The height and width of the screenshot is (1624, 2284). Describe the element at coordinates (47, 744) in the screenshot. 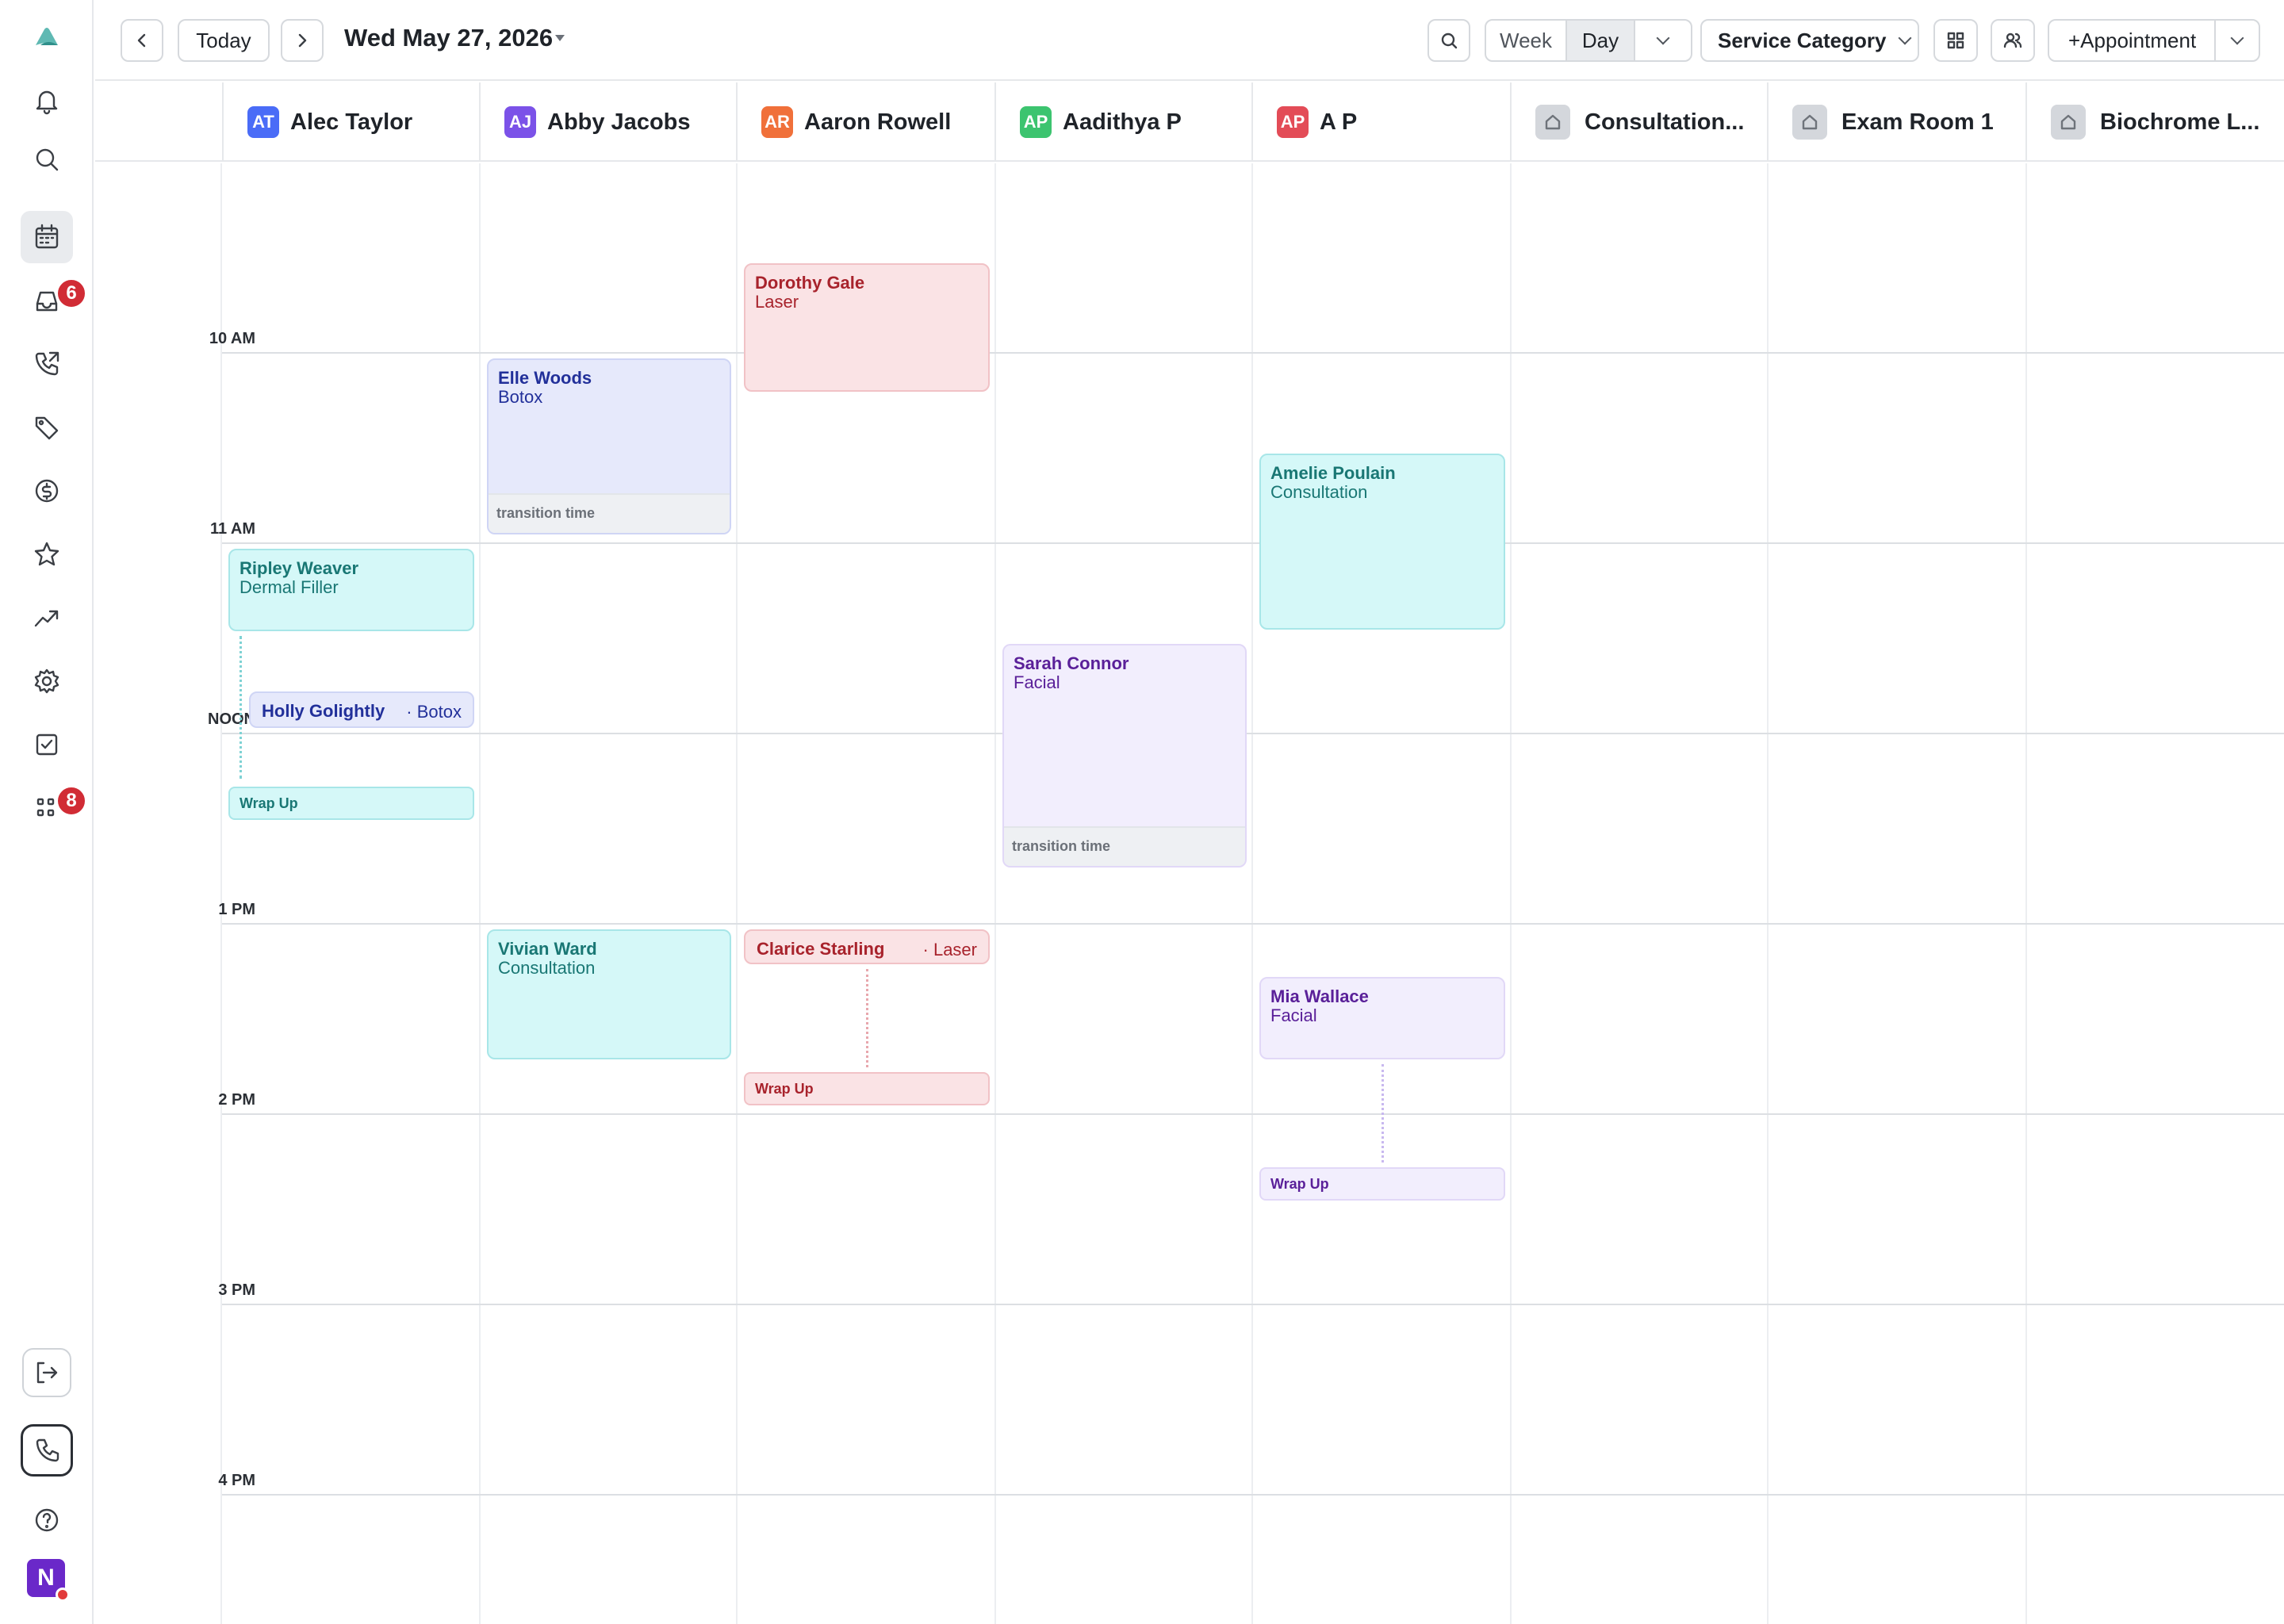

I see `tasks-icon` at that location.